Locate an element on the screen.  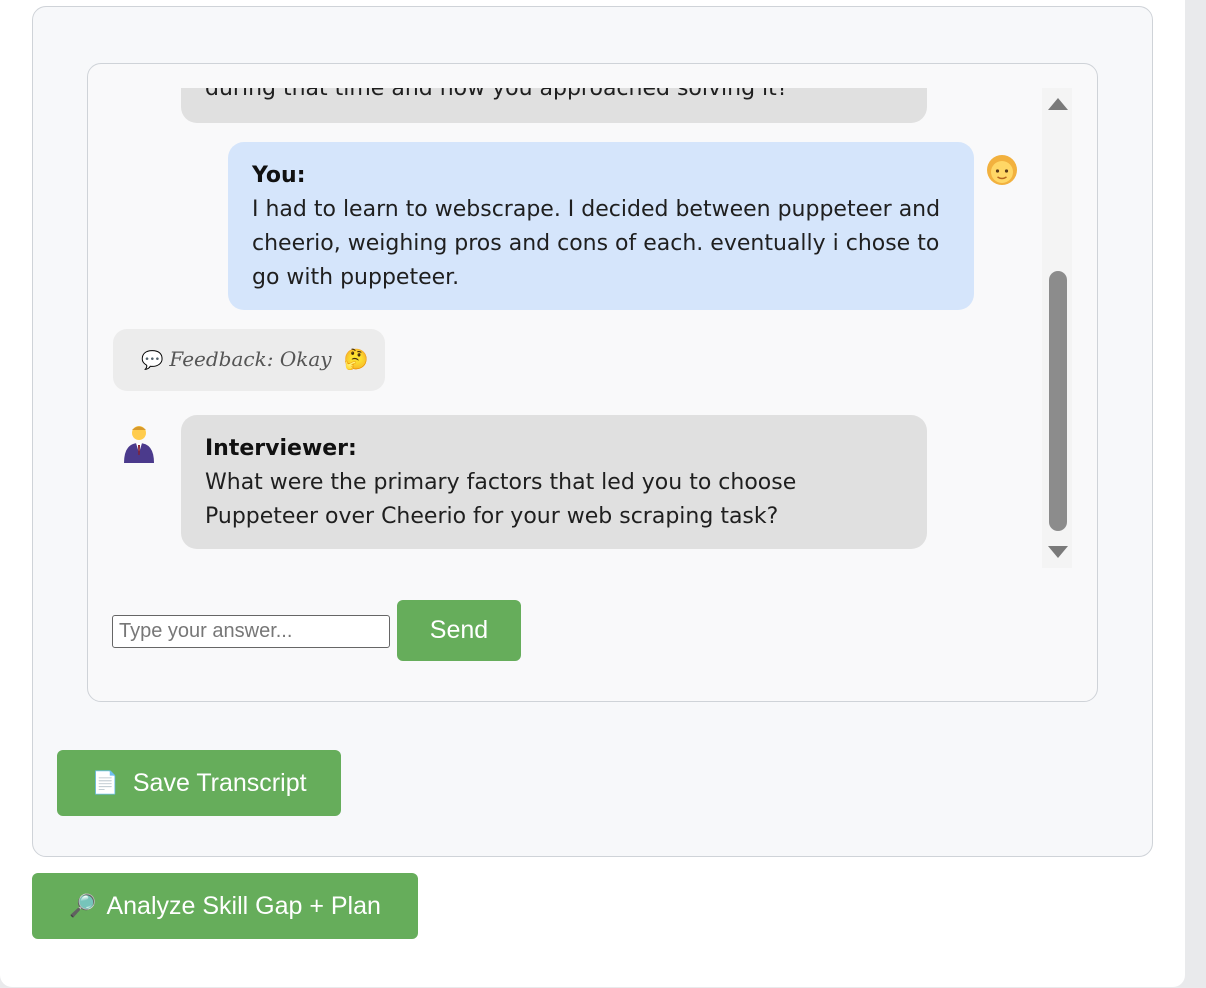
scroll-thumb is located at coordinates (1058, 401).